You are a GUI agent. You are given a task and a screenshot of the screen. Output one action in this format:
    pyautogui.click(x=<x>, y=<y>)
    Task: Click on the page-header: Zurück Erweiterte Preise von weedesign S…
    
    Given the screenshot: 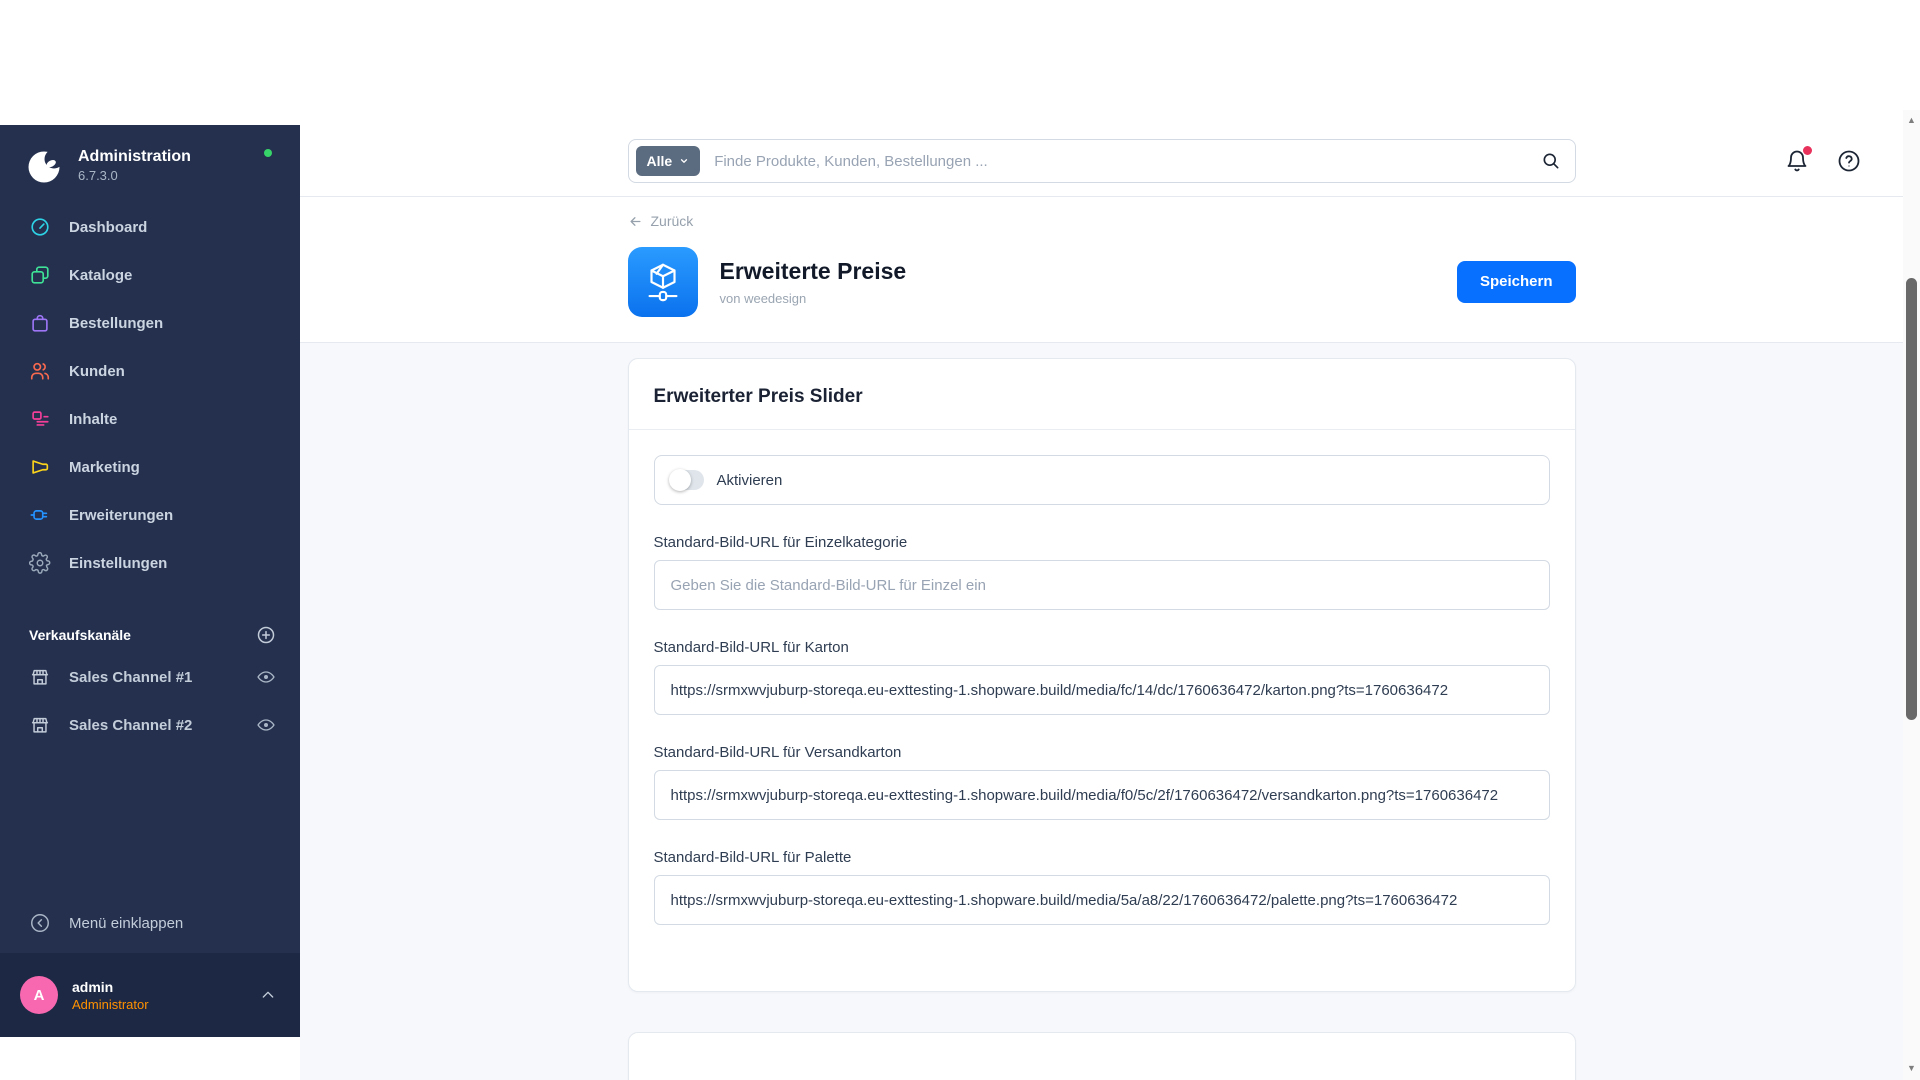 What is the action you would take?
    pyautogui.click(x=1101, y=270)
    